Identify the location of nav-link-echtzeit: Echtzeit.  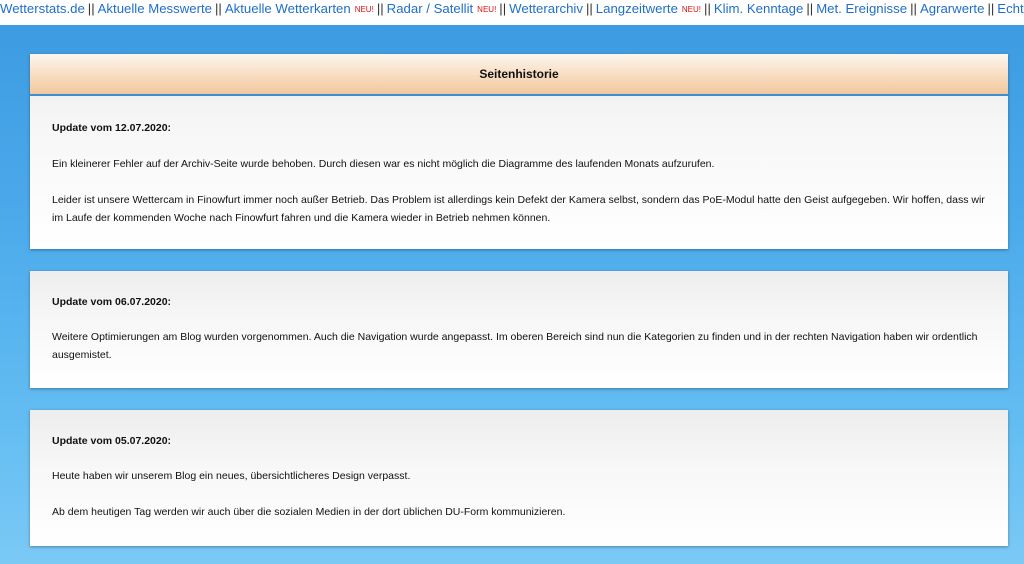
(1010, 8).